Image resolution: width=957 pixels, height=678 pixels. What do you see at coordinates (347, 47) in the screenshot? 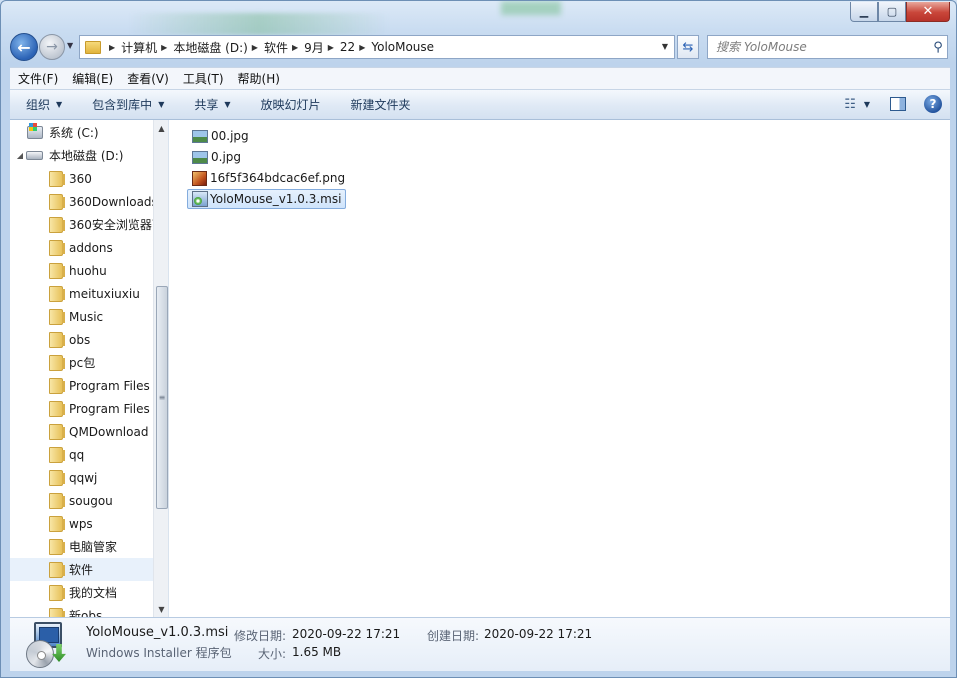
I see `breadcrumb-item: 22` at bounding box center [347, 47].